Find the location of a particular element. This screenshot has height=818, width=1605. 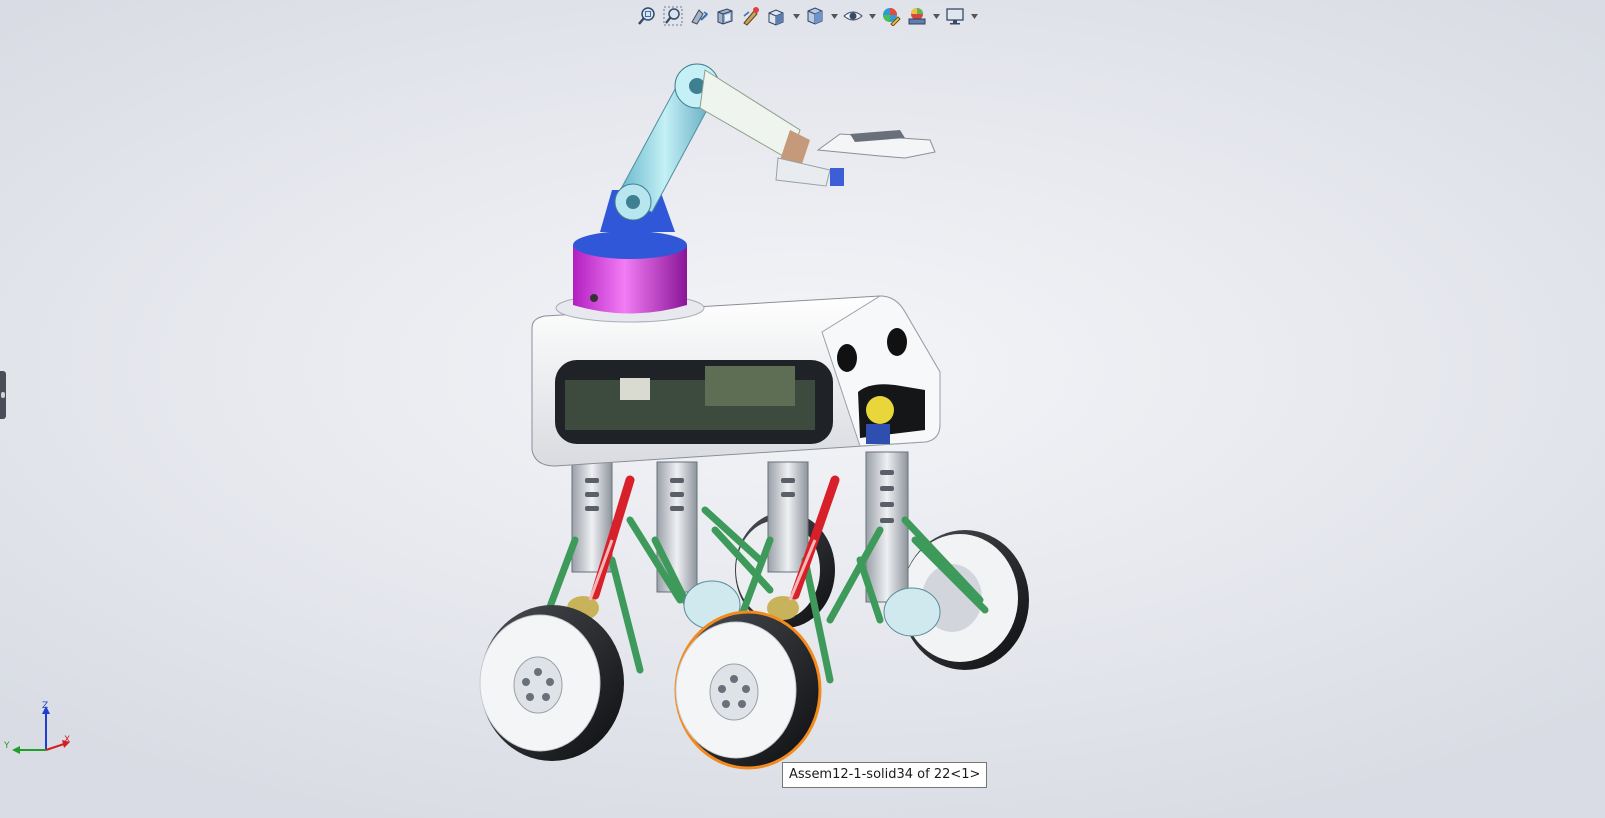

y-axis-label: Y is located at coordinates (7, 746).